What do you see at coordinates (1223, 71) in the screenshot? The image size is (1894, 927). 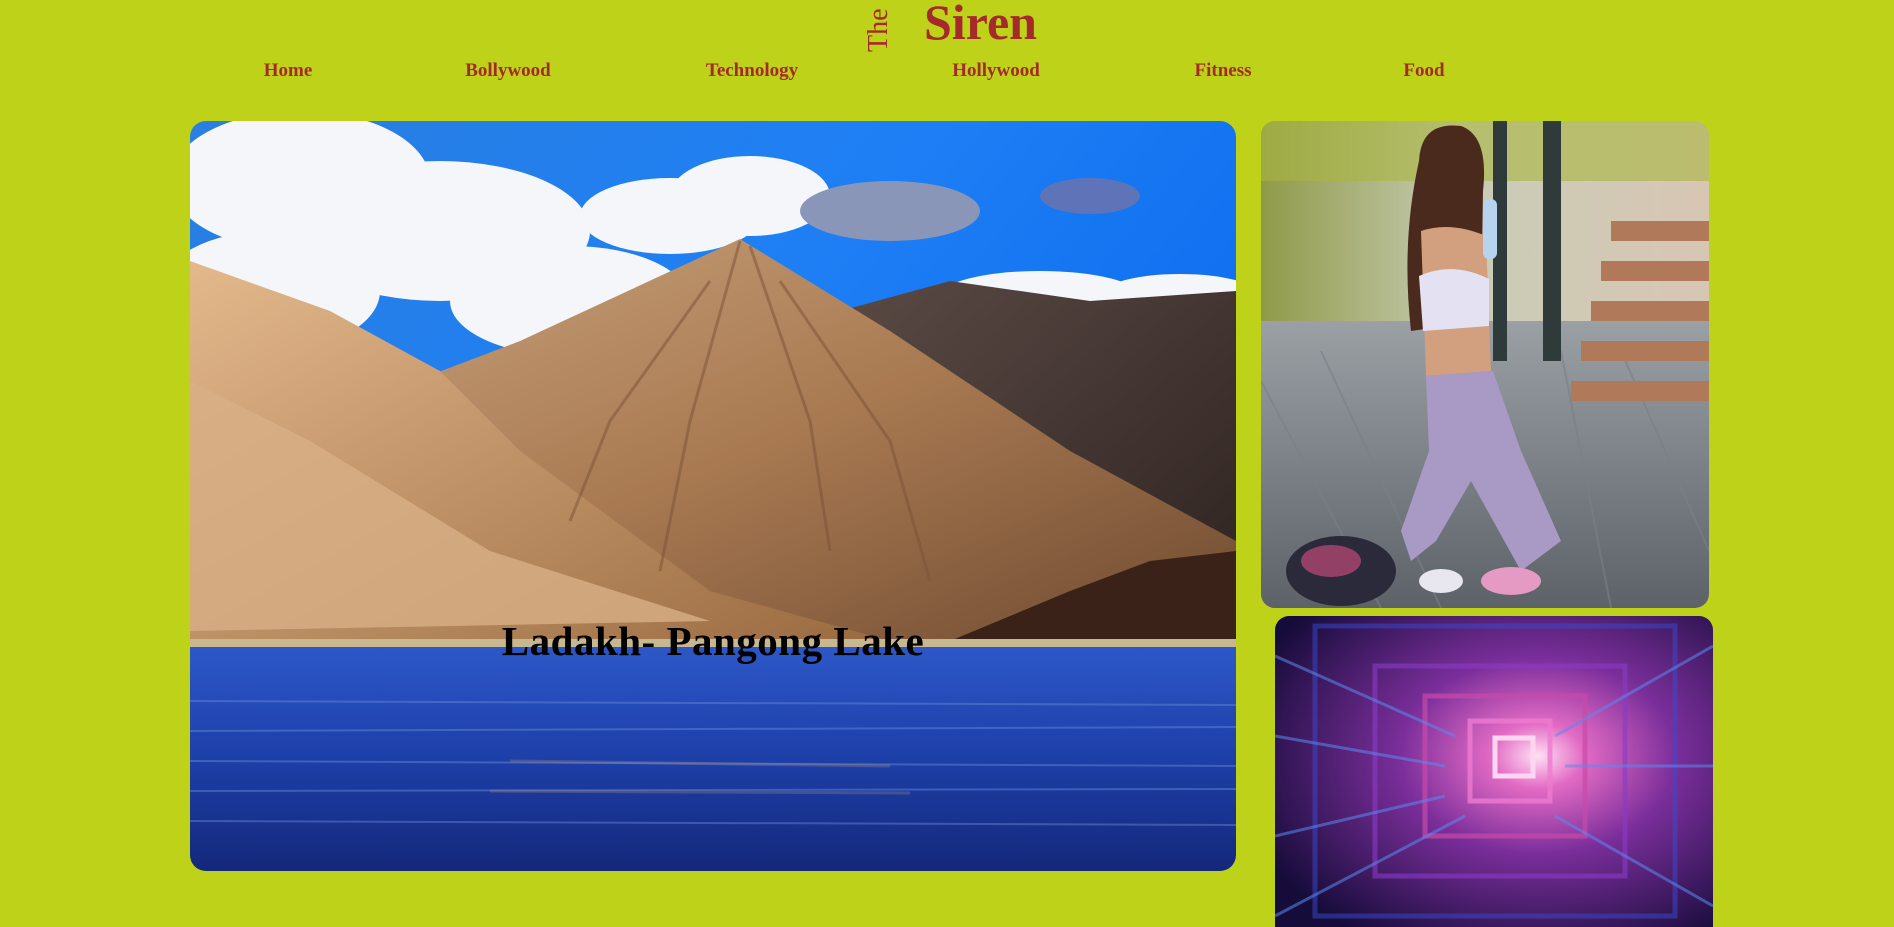 I see `nav-fitness: Fitness` at bounding box center [1223, 71].